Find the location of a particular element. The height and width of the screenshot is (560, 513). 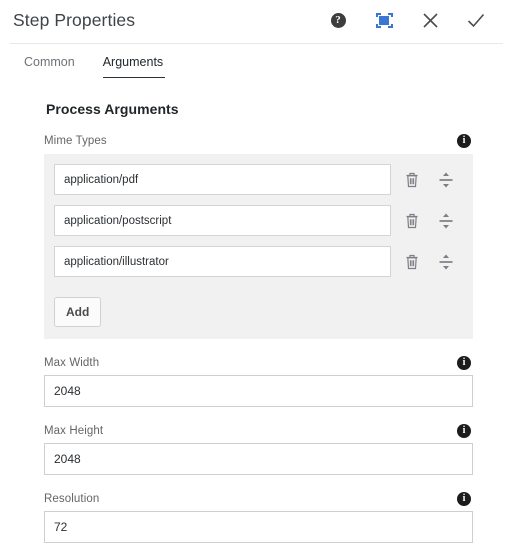

max-width-label-row: Max Width i is located at coordinates (258, 363).